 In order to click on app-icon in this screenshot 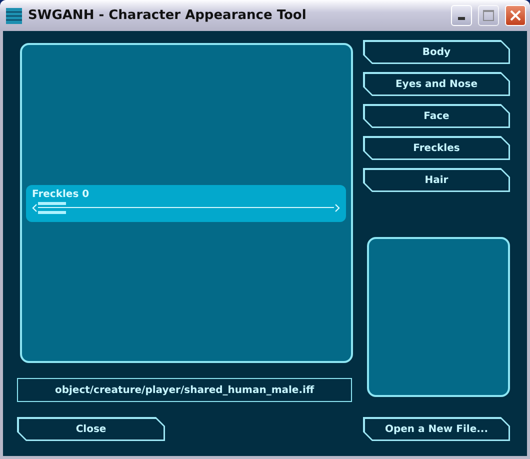, I will do `click(14, 16)`.